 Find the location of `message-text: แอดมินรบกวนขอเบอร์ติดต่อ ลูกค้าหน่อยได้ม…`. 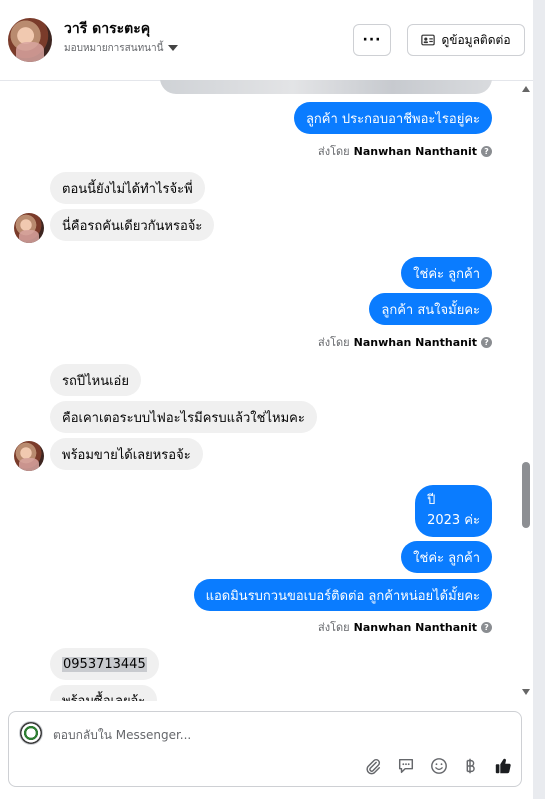

message-text: แอดมินรบกวนขอเบอร์ติดต่อ ลูกค้าหน่อยได้ม… is located at coordinates (342, 596).